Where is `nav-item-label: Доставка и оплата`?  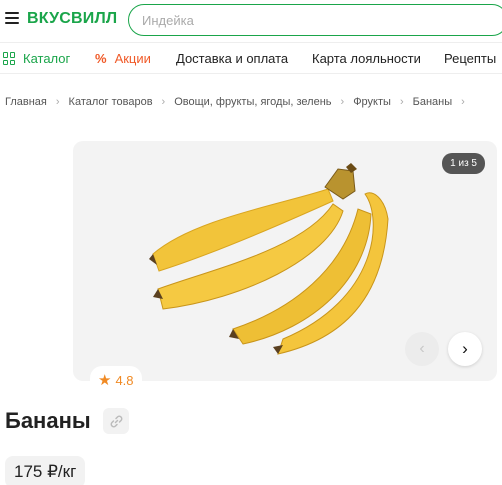 nav-item-label: Доставка и оплата is located at coordinates (232, 58).